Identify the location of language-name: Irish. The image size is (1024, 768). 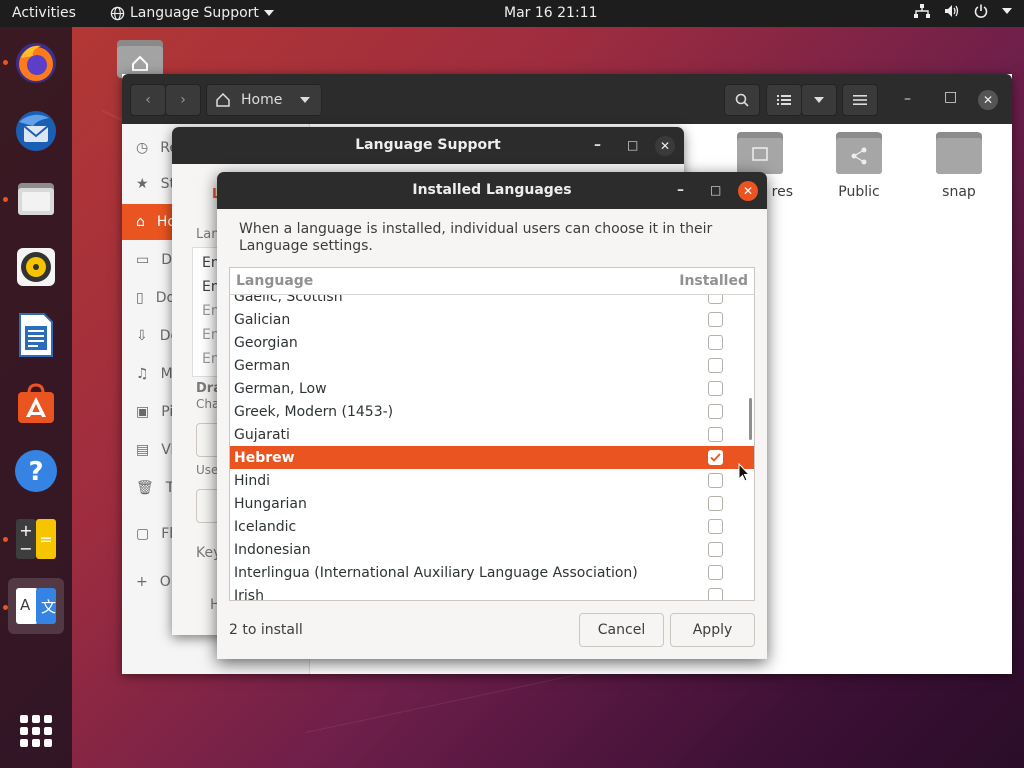
(249, 594).